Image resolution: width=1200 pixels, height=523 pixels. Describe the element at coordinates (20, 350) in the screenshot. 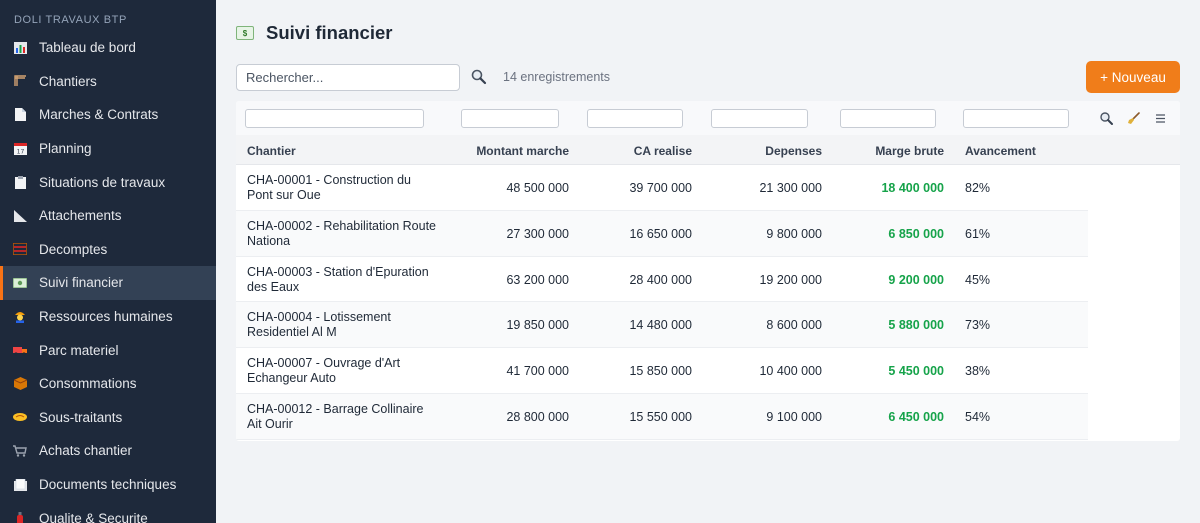

I see `truck-icon` at that location.